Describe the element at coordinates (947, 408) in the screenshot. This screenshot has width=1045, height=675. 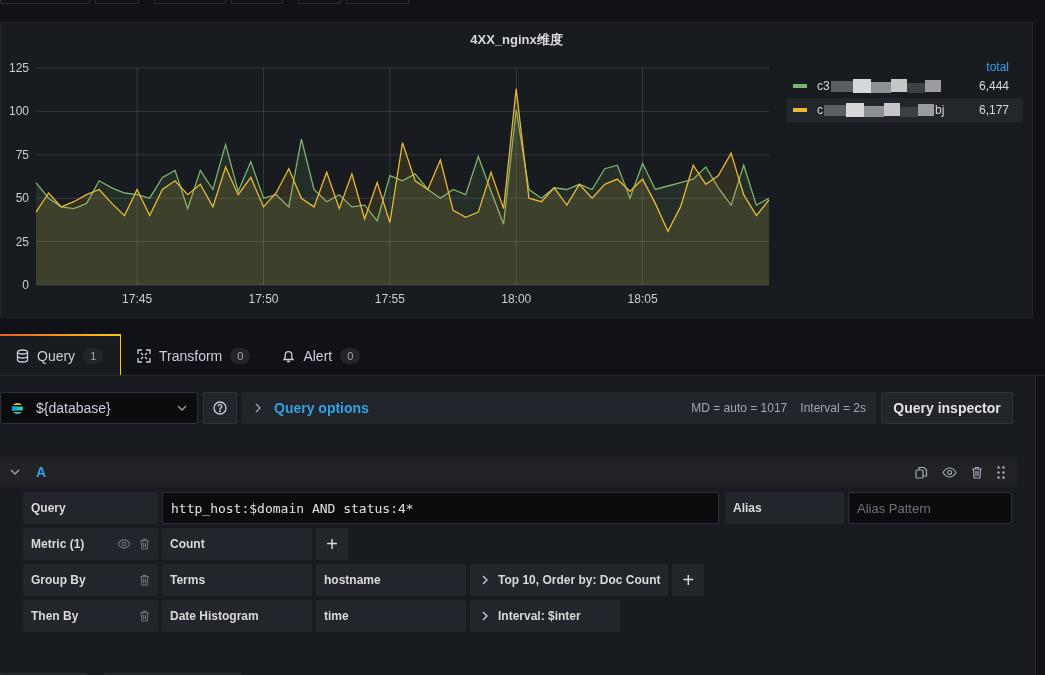
I see `query-inspector-button: Query inspector` at that location.